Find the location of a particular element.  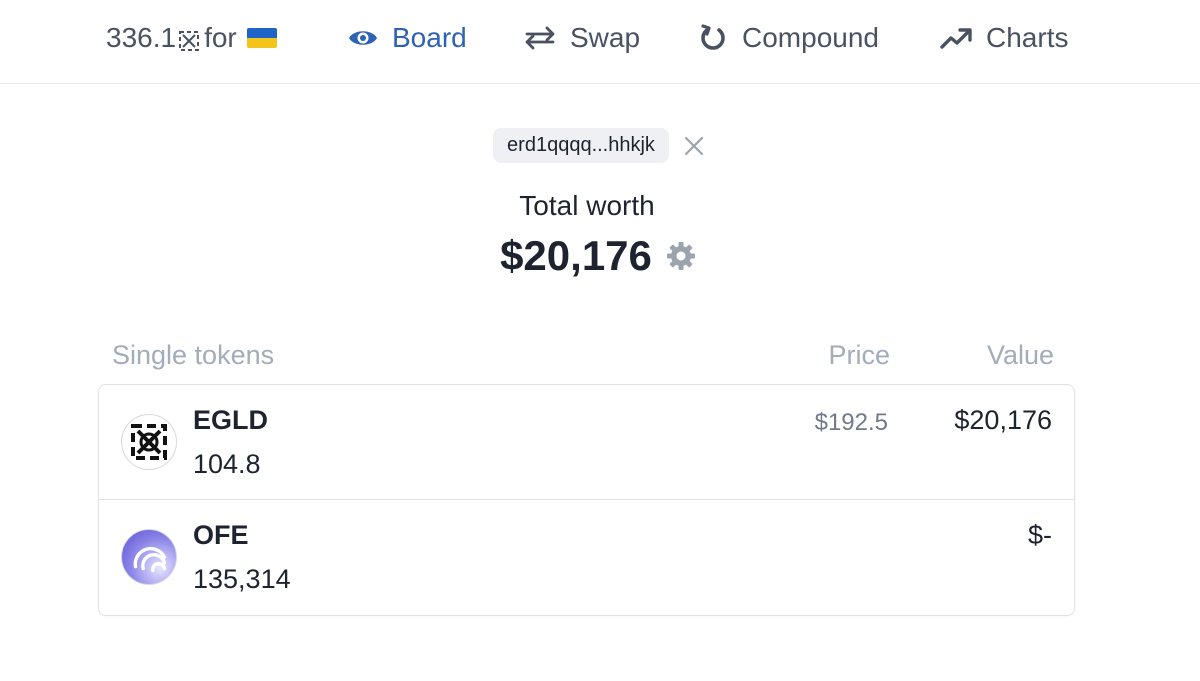

total-worth-row: $20,176 is located at coordinates (600, 256).